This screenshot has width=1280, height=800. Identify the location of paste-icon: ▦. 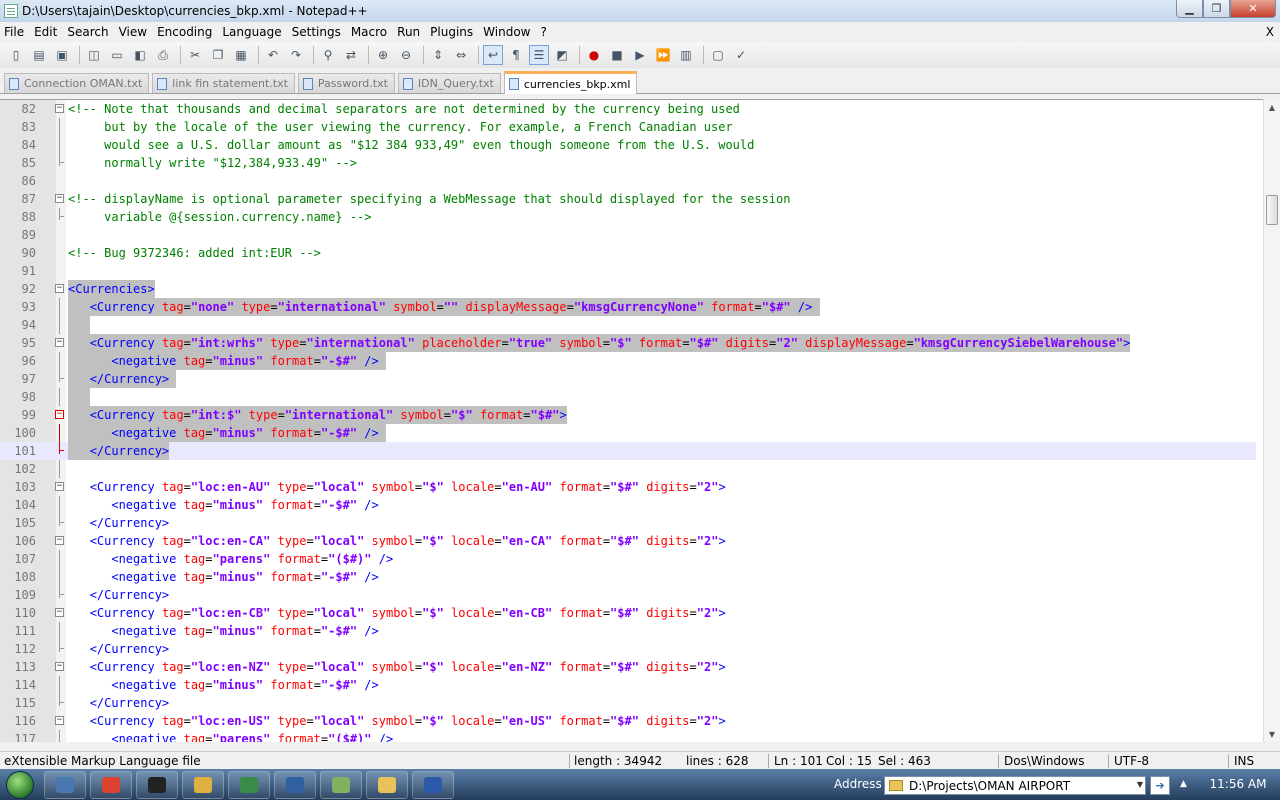
(241, 55).